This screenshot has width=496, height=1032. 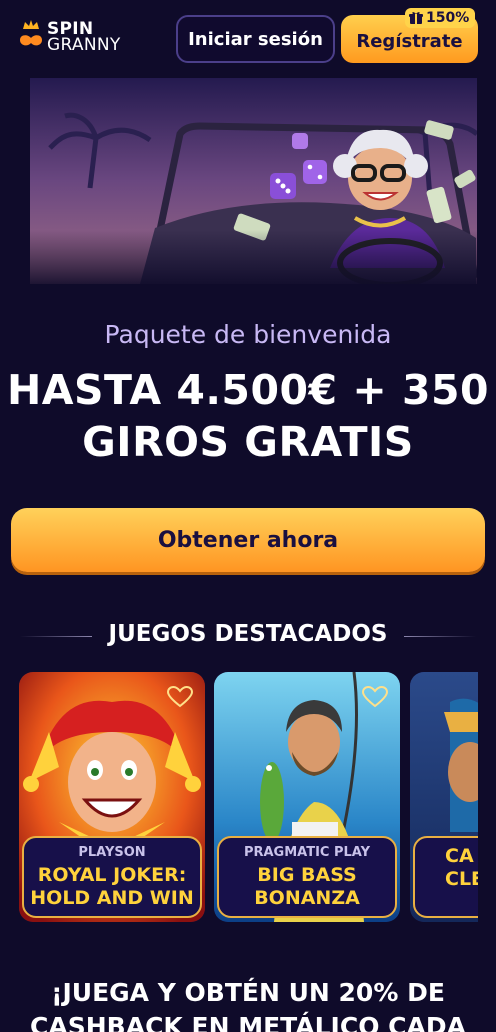 What do you see at coordinates (248, 1022) in the screenshot?
I see `cashback-line2: CASHBACK EN METÁLICO CADA` at bounding box center [248, 1022].